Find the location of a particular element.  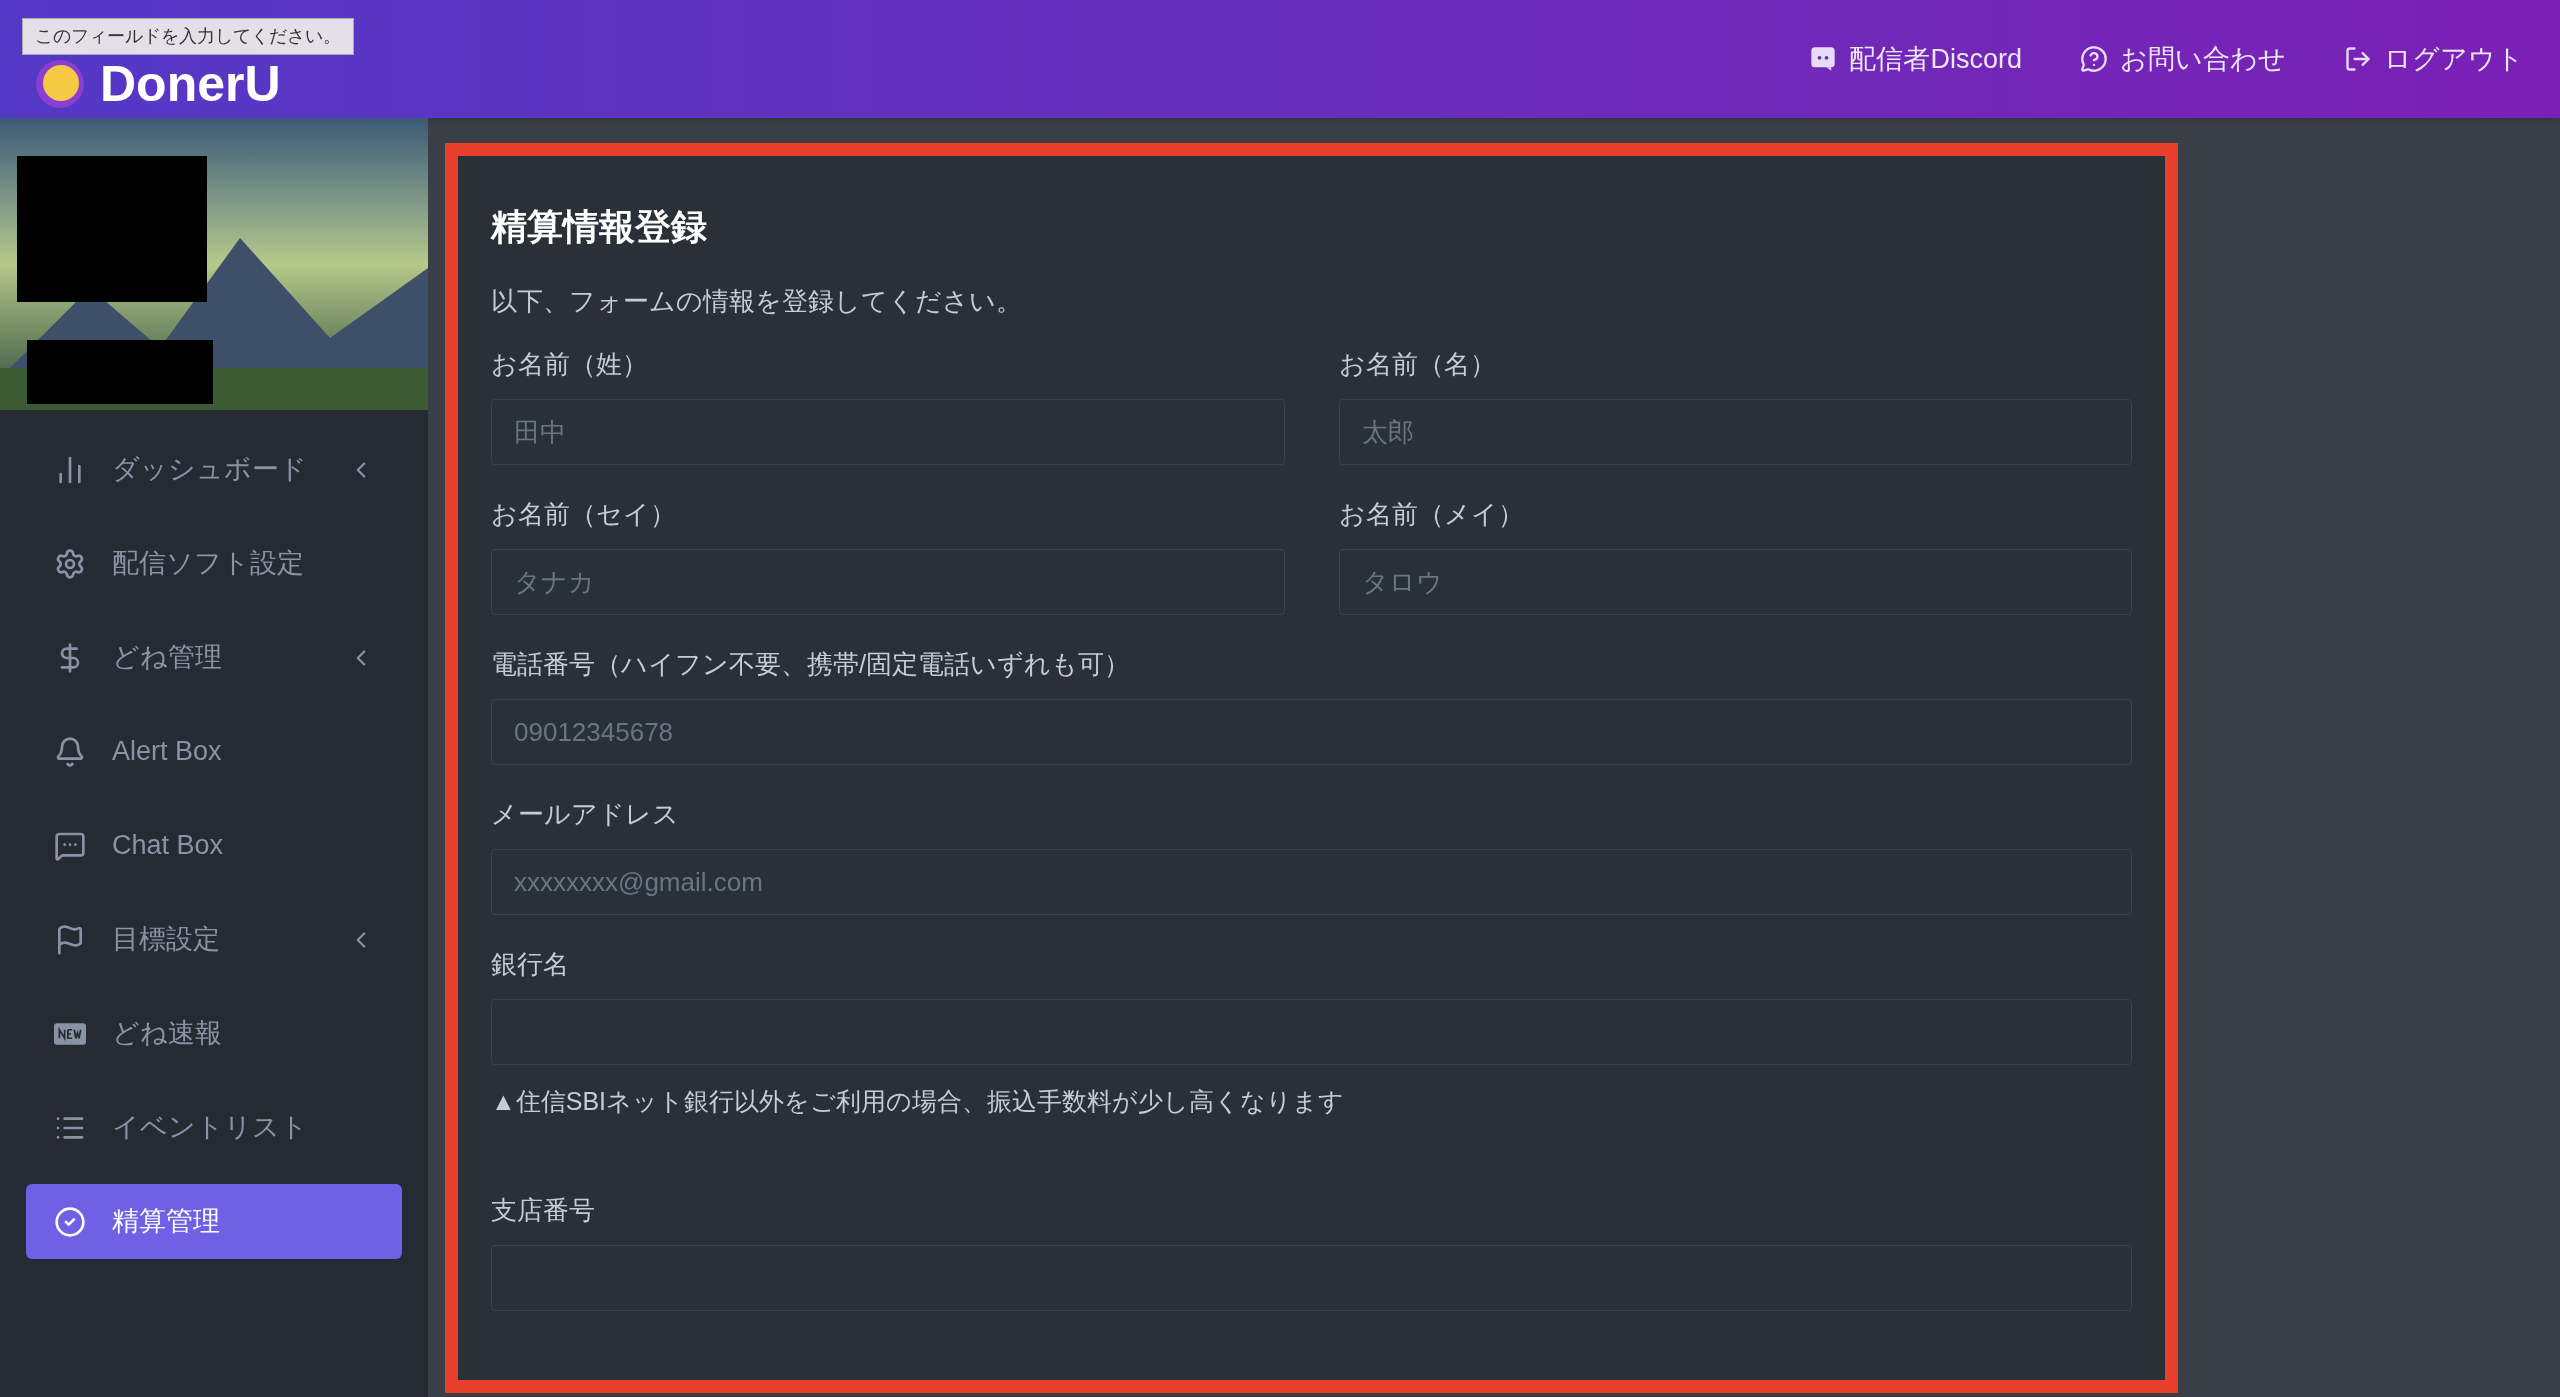

logout-icon is located at coordinates (2358, 59).